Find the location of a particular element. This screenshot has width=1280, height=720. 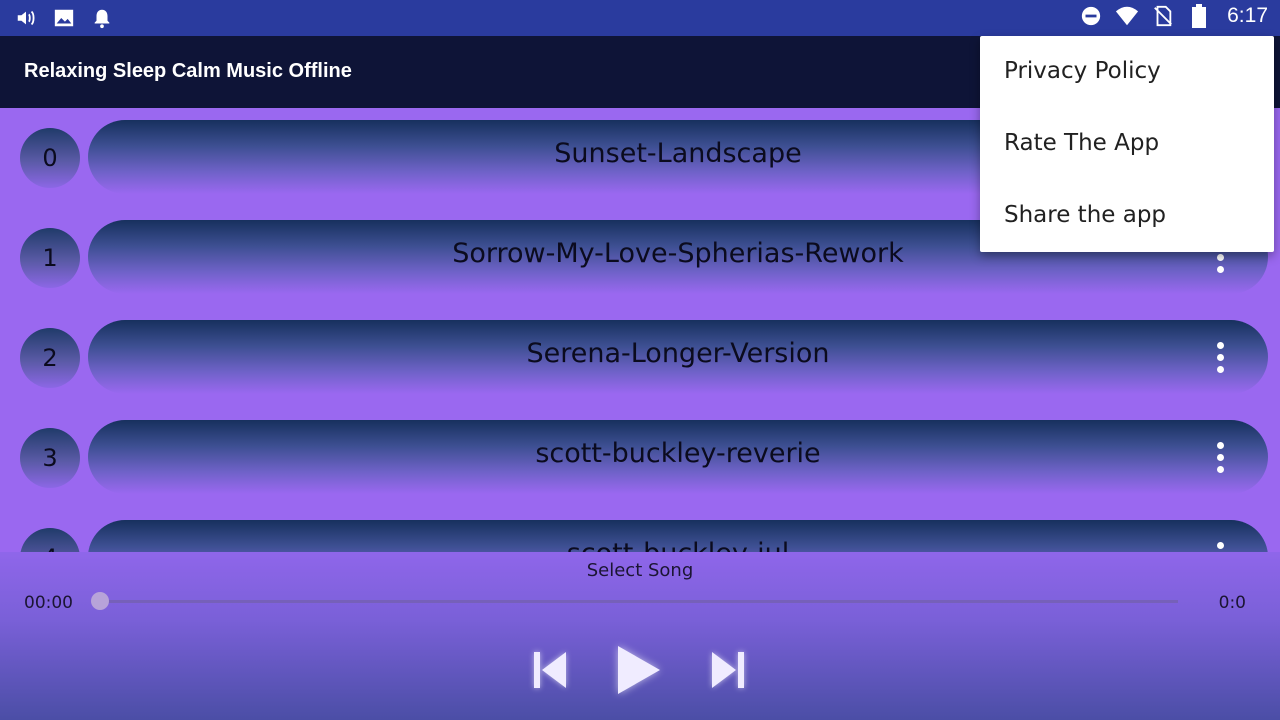

clock: 6:17 is located at coordinates (1247, 15).